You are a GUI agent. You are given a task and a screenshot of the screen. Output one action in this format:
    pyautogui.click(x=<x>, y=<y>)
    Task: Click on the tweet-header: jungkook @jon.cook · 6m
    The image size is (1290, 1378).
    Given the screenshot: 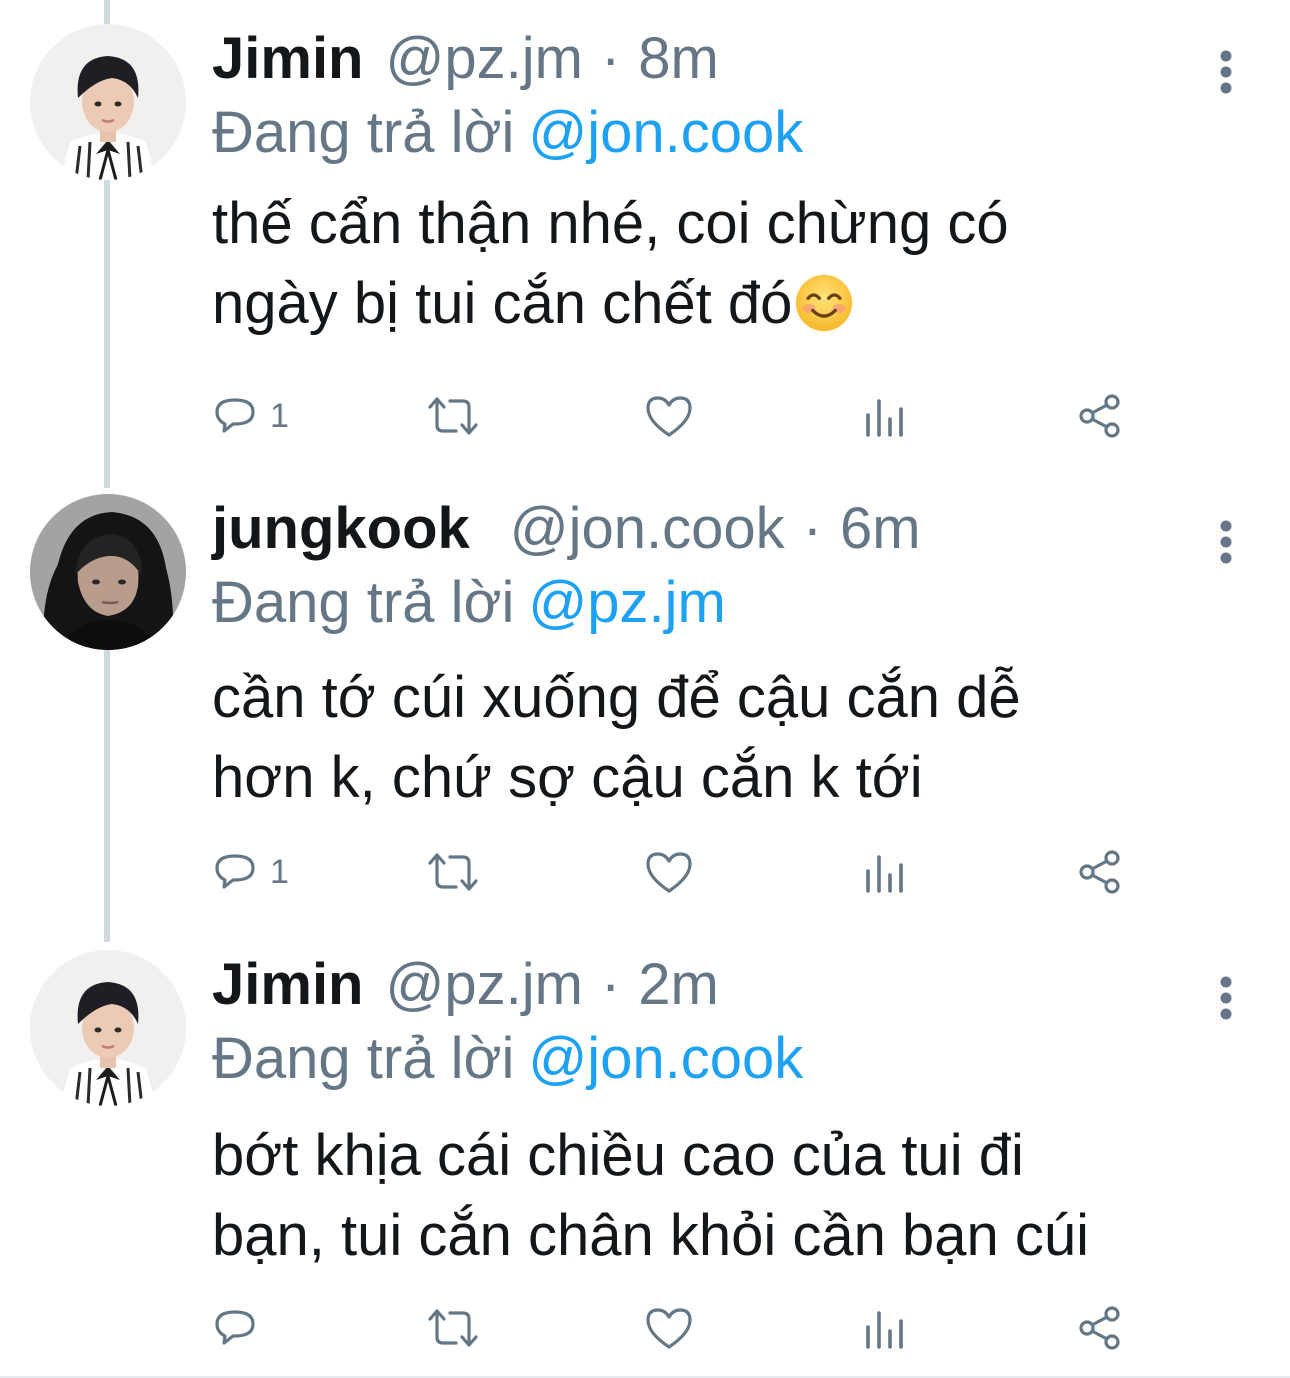 What is the action you would take?
    pyautogui.click(x=566, y=529)
    